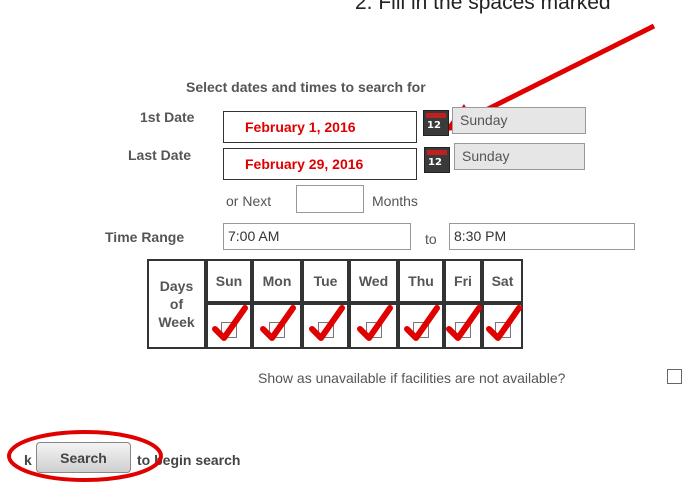 The height and width of the screenshot is (484, 684). I want to click on day-header-mon: Mon, so click(277, 281).